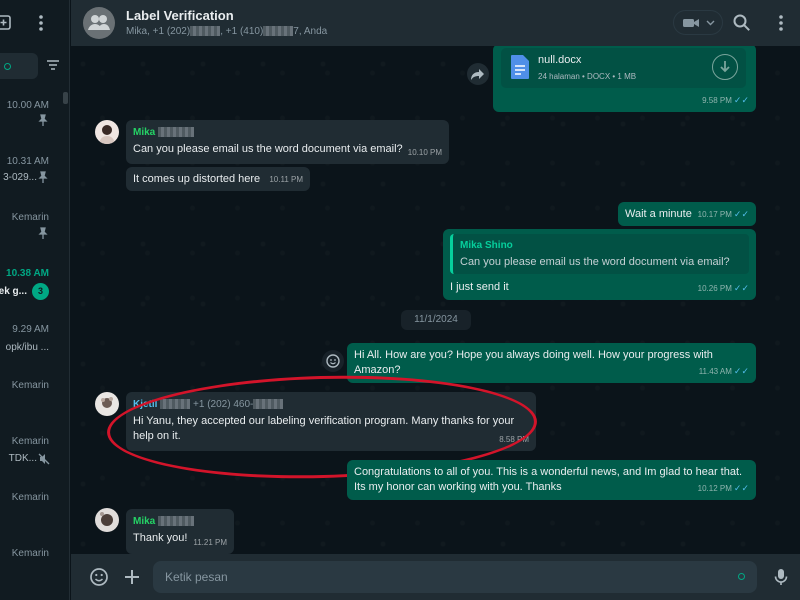 The height and width of the screenshot is (600, 800). What do you see at coordinates (286, 179) in the screenshot?
I see `message-time: 10.11 PM` at bounding box center [286, 179].